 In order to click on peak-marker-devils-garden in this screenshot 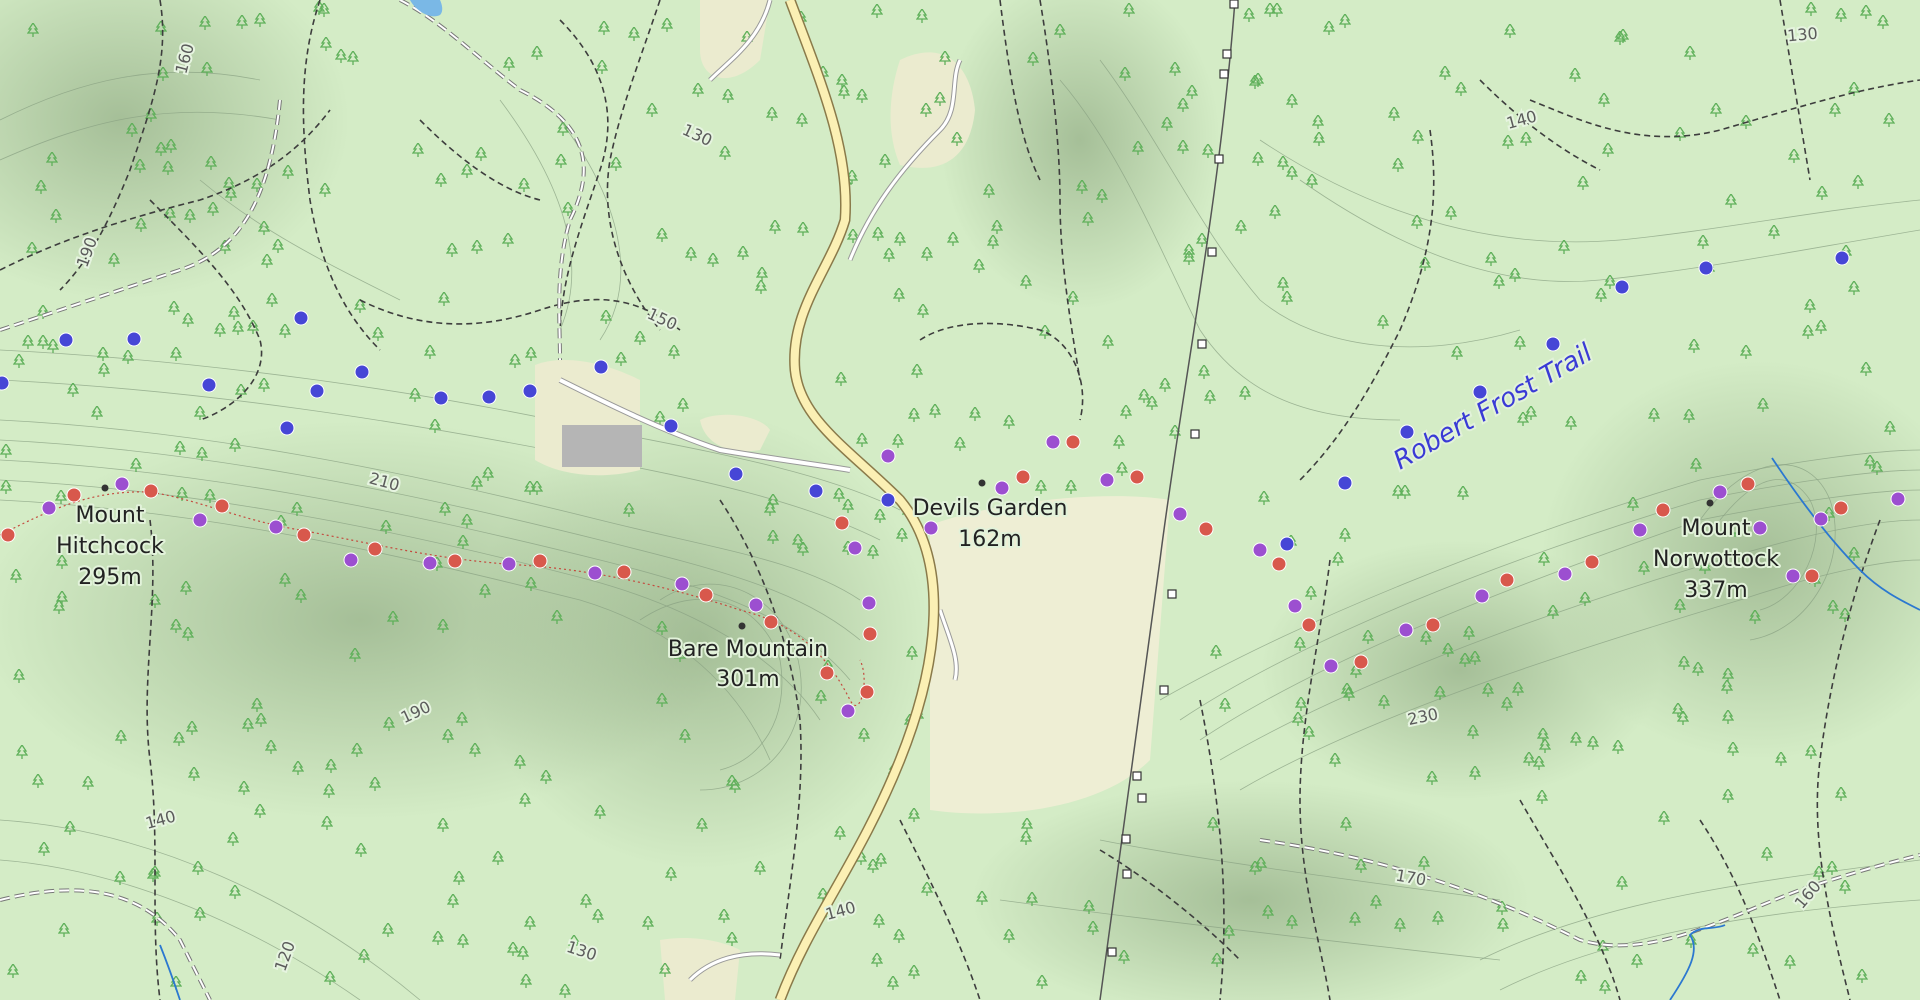, I will do `click(982, 483)`.